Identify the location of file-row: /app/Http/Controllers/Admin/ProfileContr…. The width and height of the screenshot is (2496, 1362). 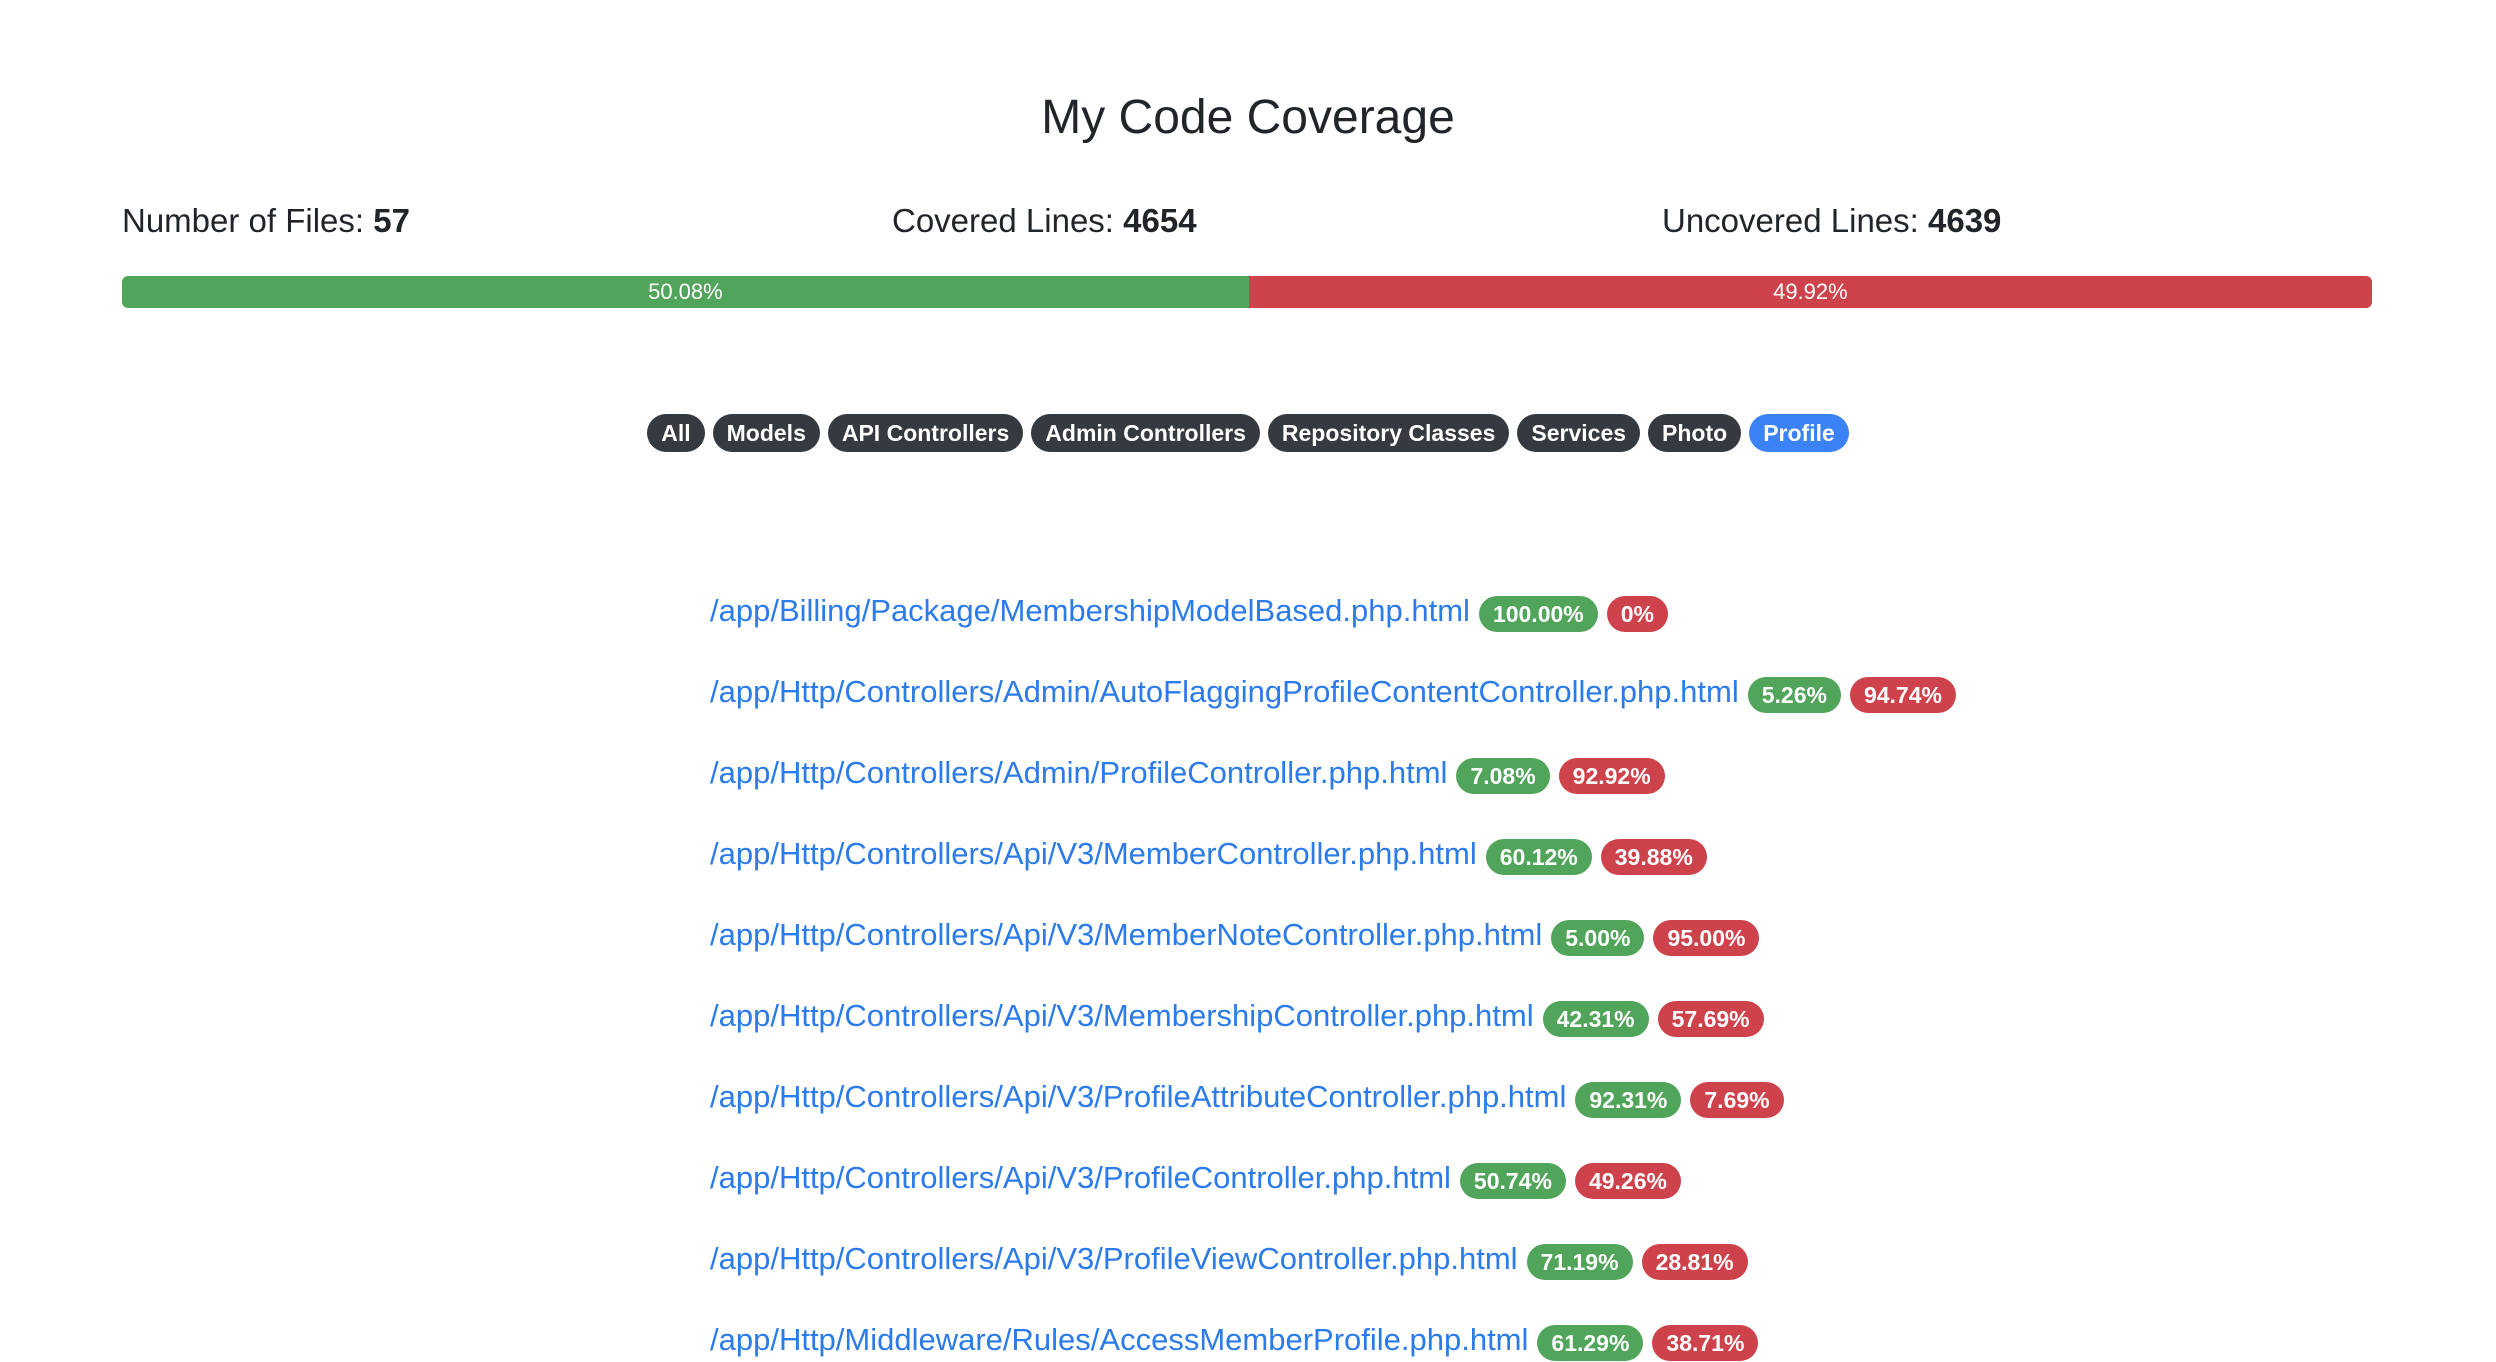
(1560, 788).